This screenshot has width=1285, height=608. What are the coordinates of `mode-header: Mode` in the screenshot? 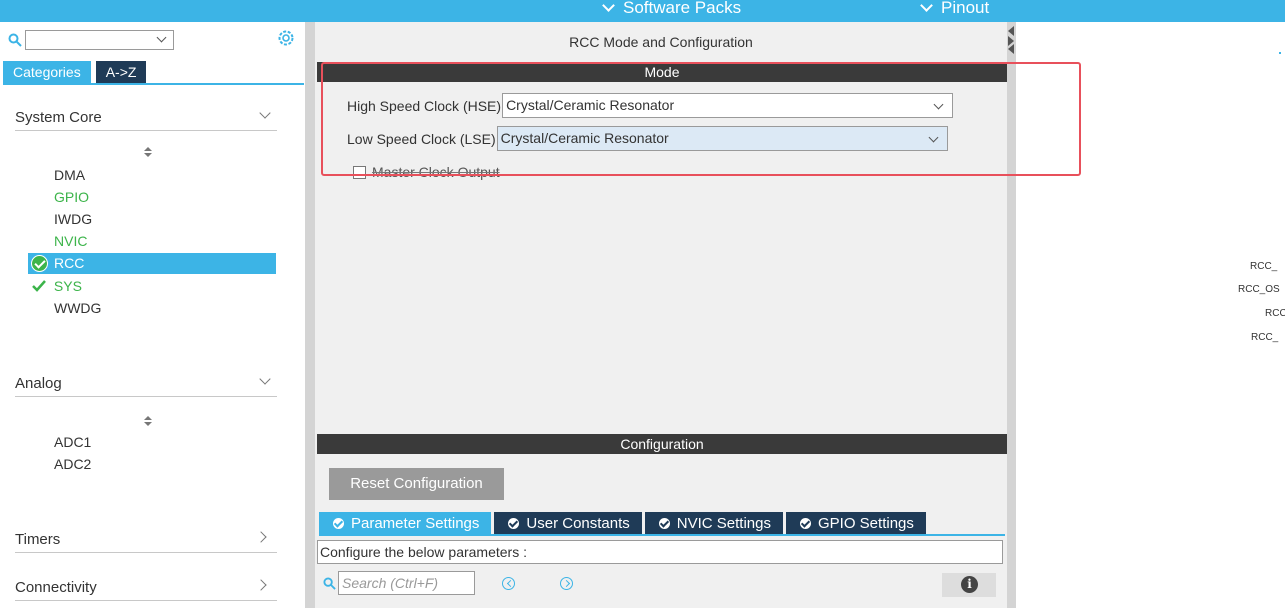 It's located at (662, 72).